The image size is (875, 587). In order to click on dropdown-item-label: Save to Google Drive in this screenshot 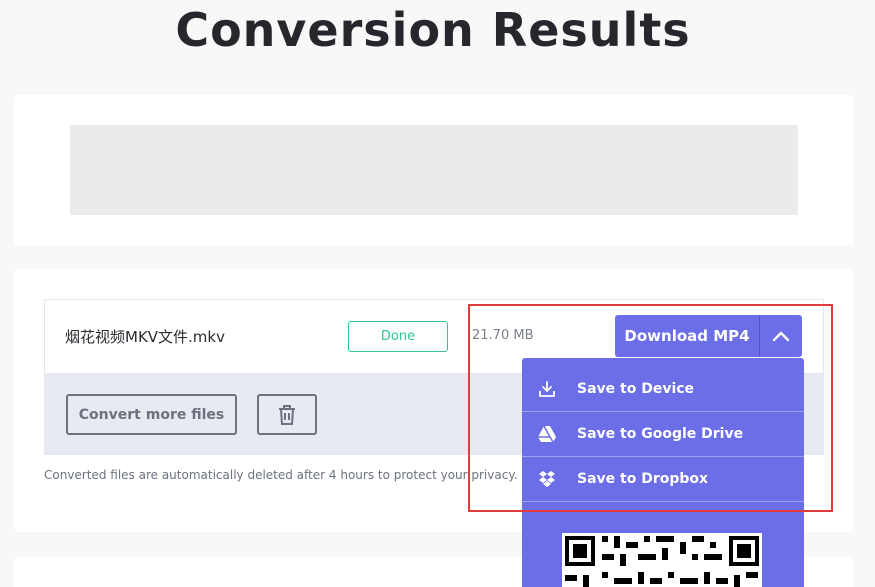, I will do `click(660, 433)`.